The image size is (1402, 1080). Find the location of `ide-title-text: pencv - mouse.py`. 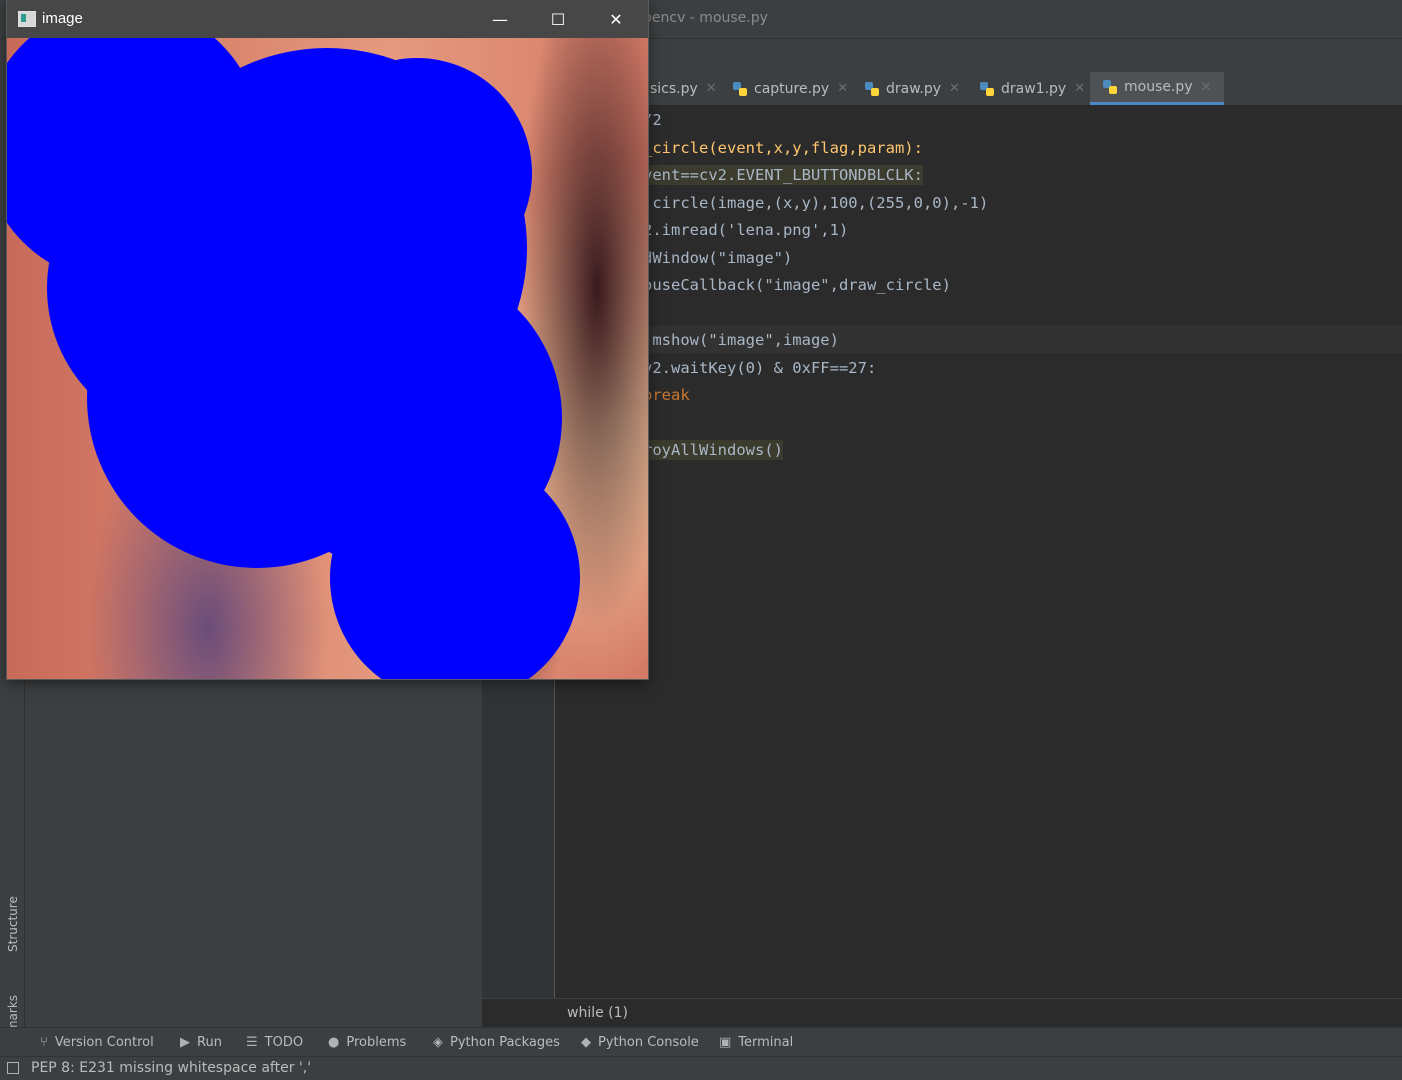

ide-title-text: pencv - mouse.py is located at coordinates (705, 18).